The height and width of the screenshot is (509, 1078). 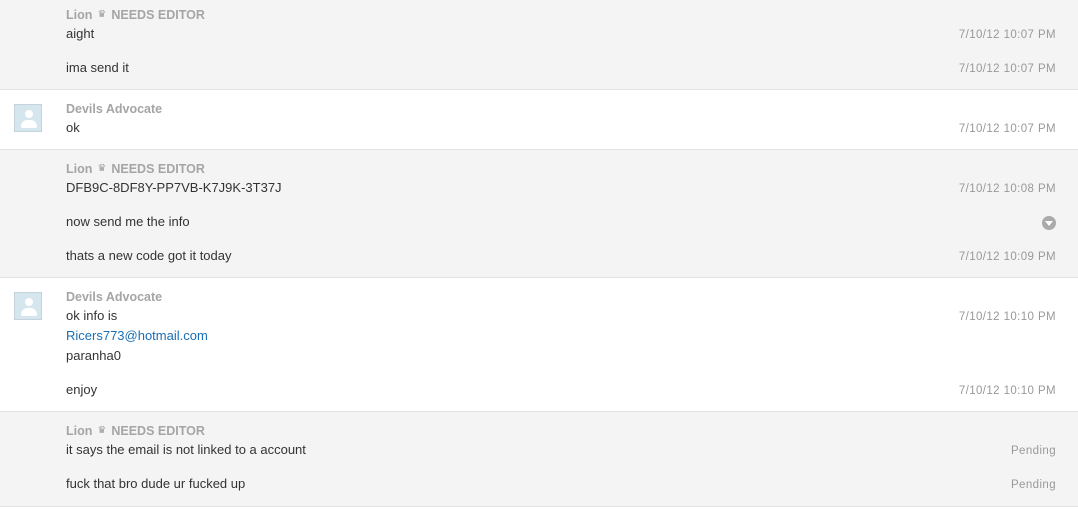 What do you see at coordinates (174, 187) in the screenshot?
I see `message-text: DFB9C-8DF8Y-PP7VB-K7J9K-3T37J` at bounding box center [174, 187].